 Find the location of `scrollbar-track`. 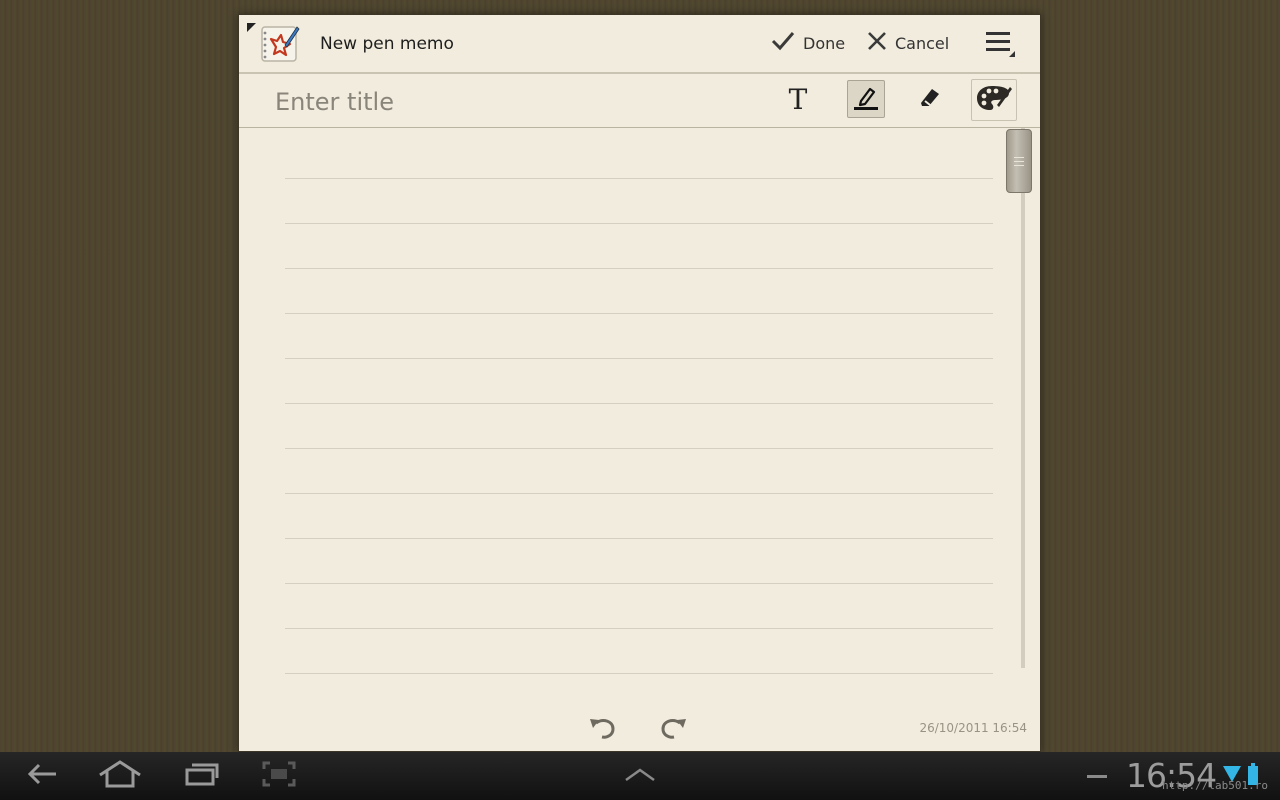

scrollbar-track is located at coordinates (1023, 398).